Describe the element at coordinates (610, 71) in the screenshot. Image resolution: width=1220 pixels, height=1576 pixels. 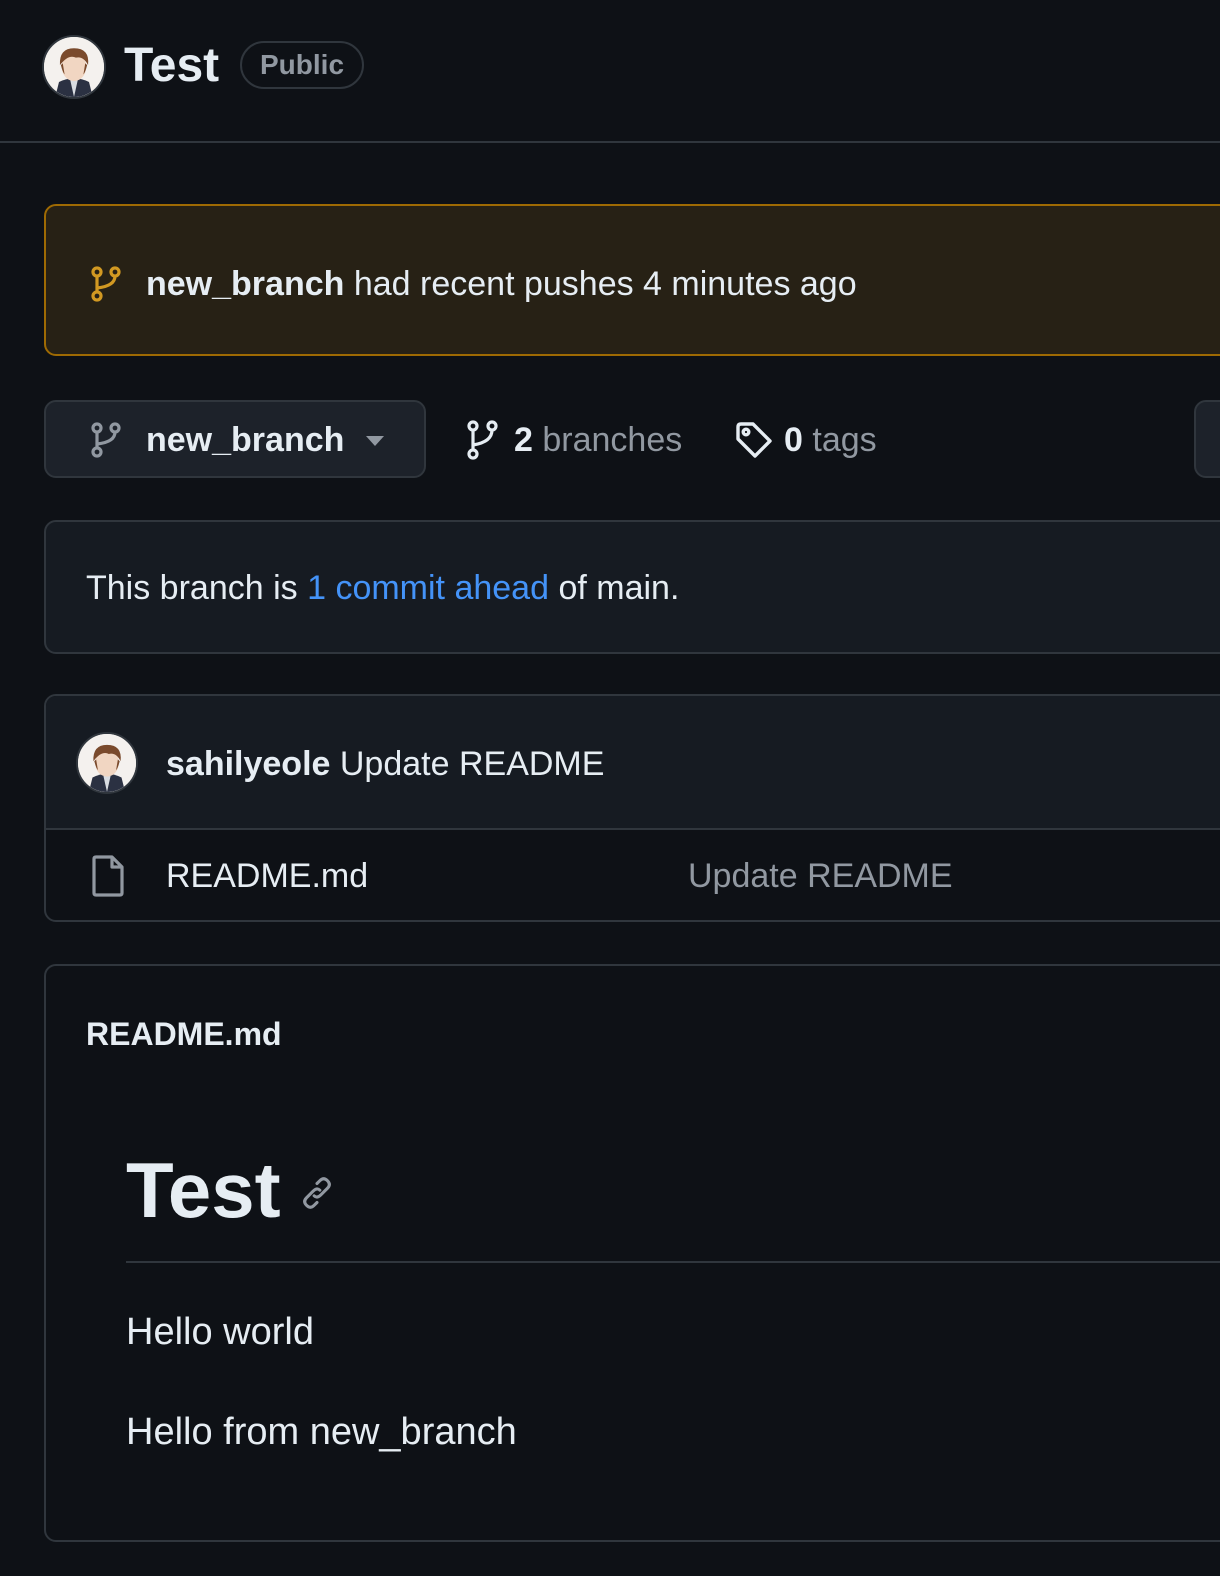
I see `repo-header: Test Public` at that location.